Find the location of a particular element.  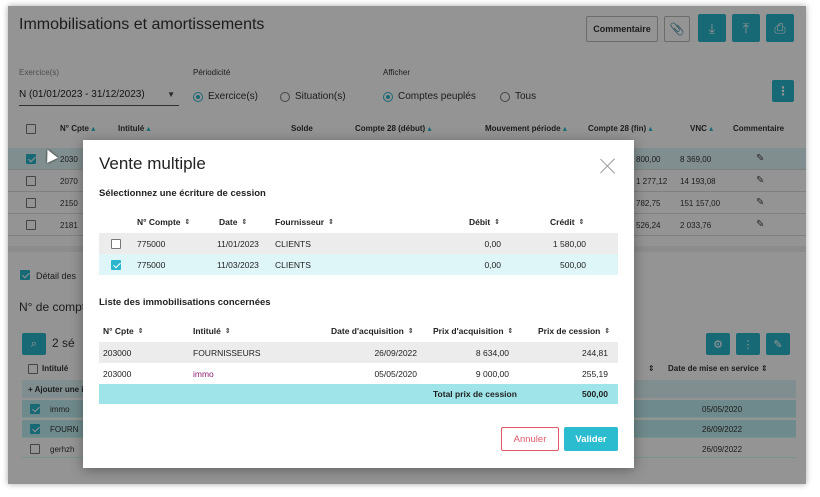

col-prix-acquisition: Prix d'acquisition ⇕ is located at coordinates (473, 331).